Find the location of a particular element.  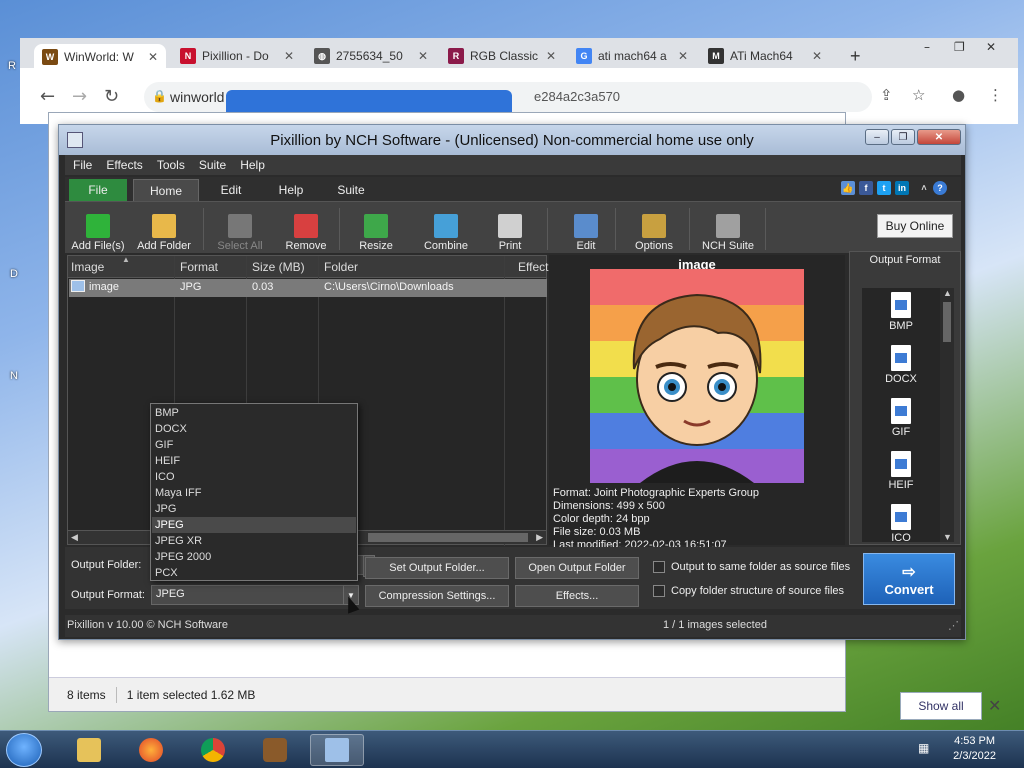

dropdown-option: Maya IFF is located at coordinates (254, 493).